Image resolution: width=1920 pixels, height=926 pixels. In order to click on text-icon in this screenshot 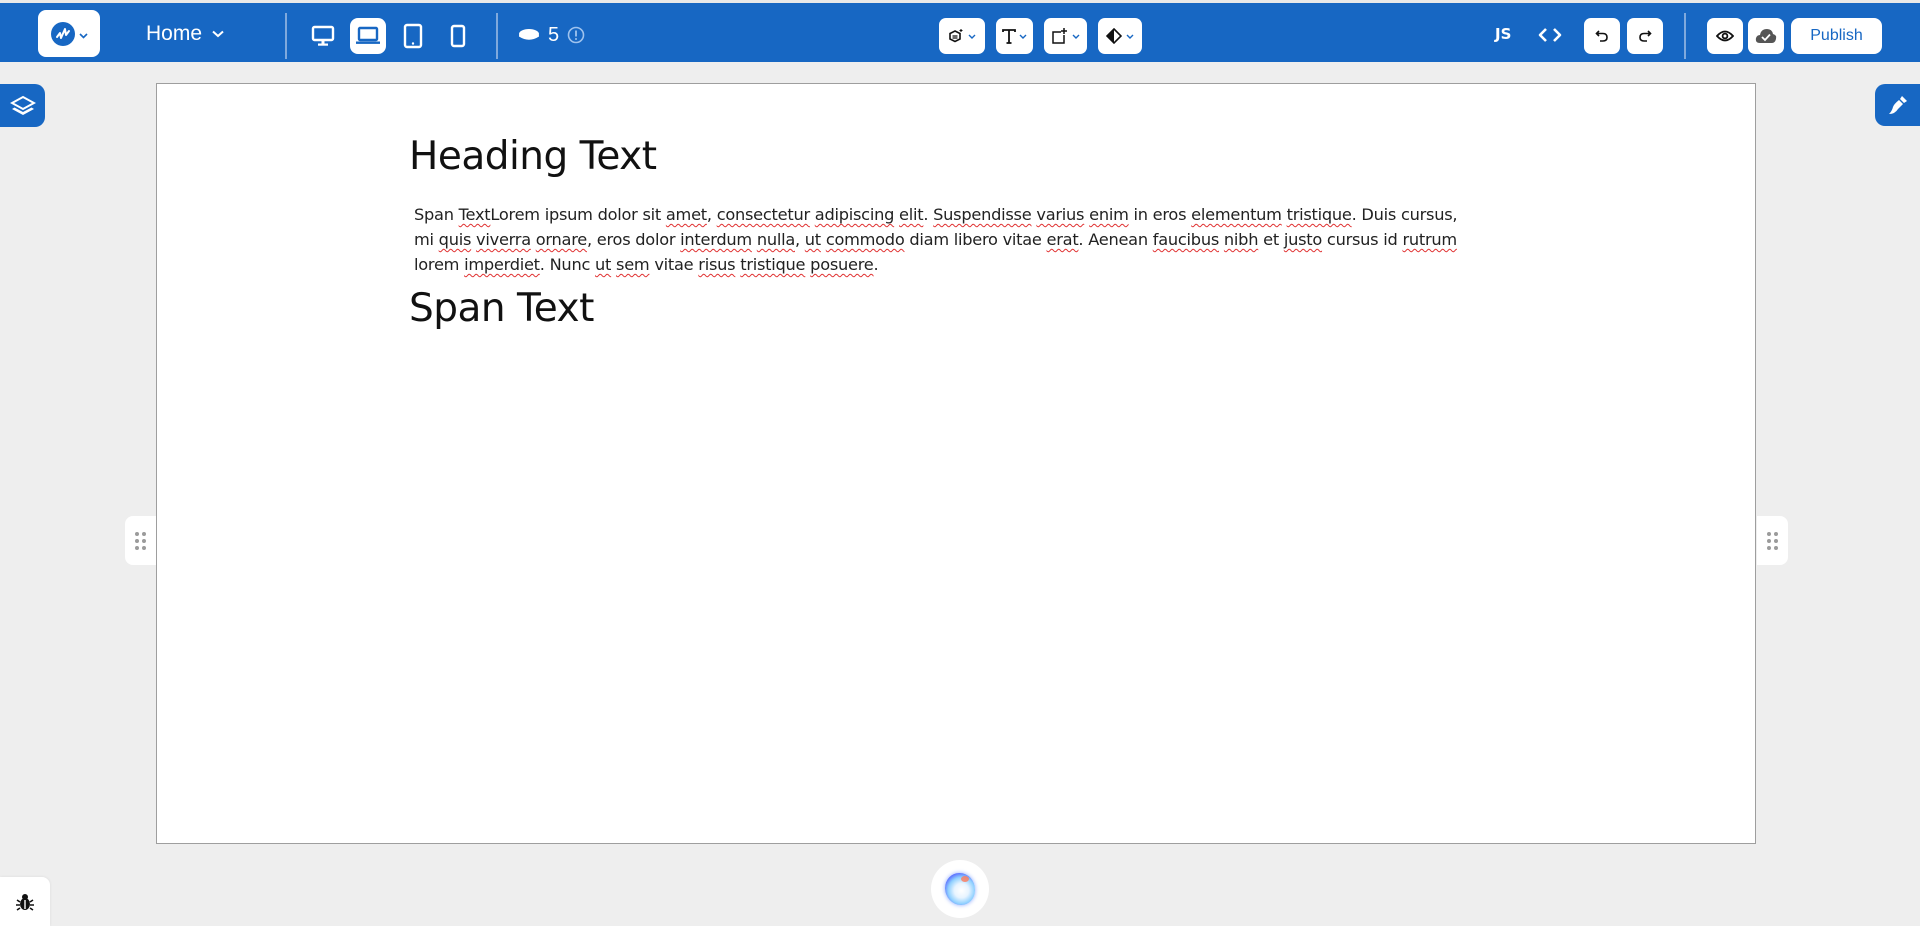, I will do `click(1009, 36)`.